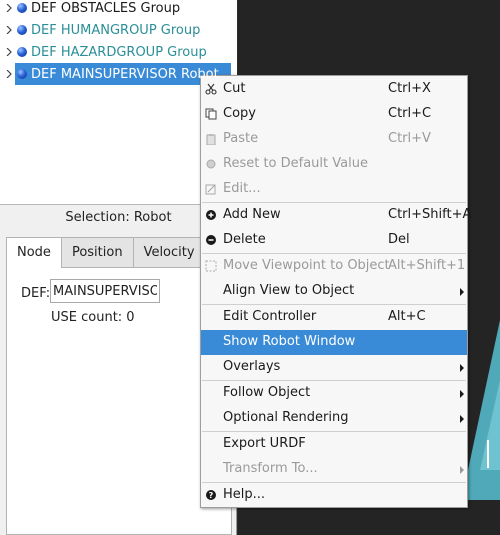 The height and width of the screenshot is (535, 500). Describe the element at coordinates (241, 138) in the screenshot. I see `menu-item-label: Paste` at that location.